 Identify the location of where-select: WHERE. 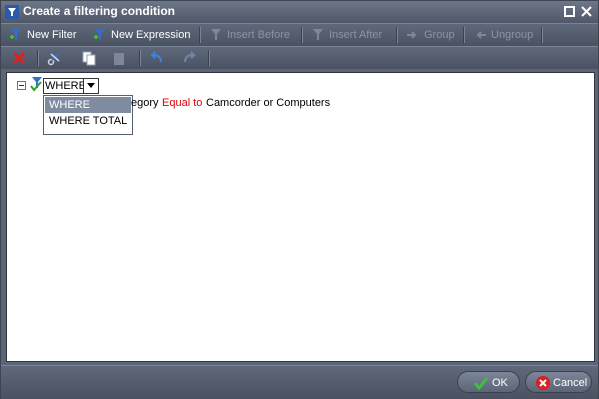
(71, 86).